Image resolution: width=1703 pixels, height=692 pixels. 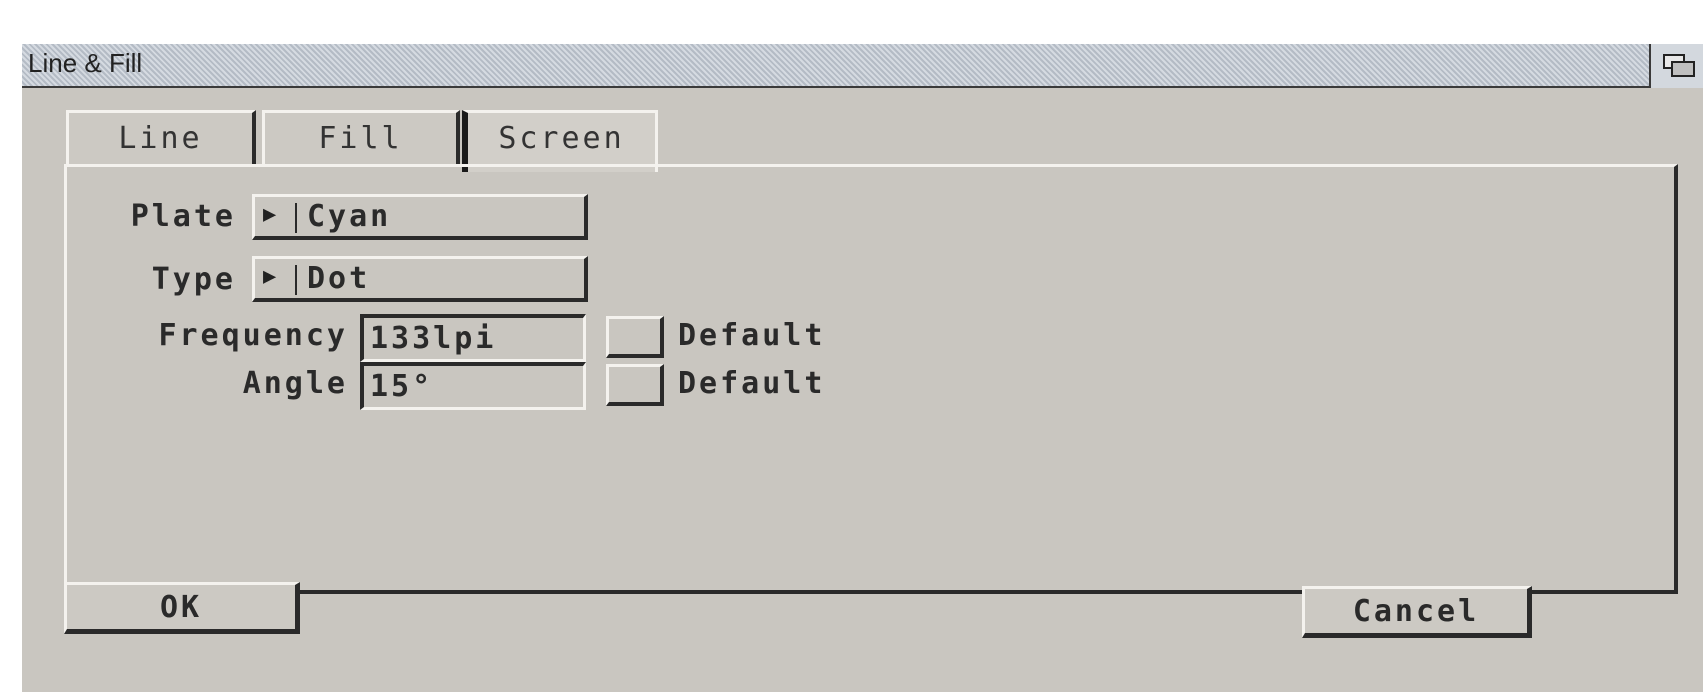 I want to click on tab-line: Line, so click(x=161, y=138).